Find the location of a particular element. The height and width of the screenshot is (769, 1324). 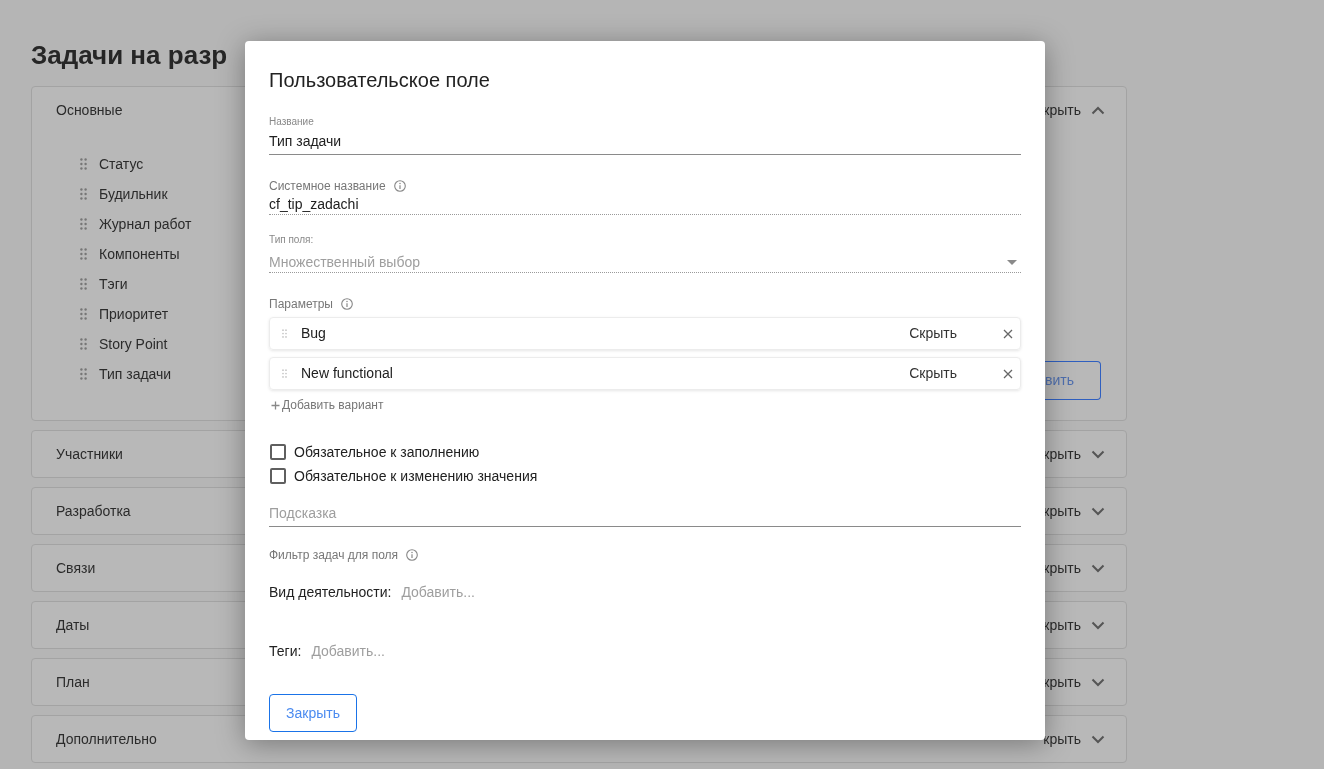

option-name: New functional is located at coordinates (347, 373).